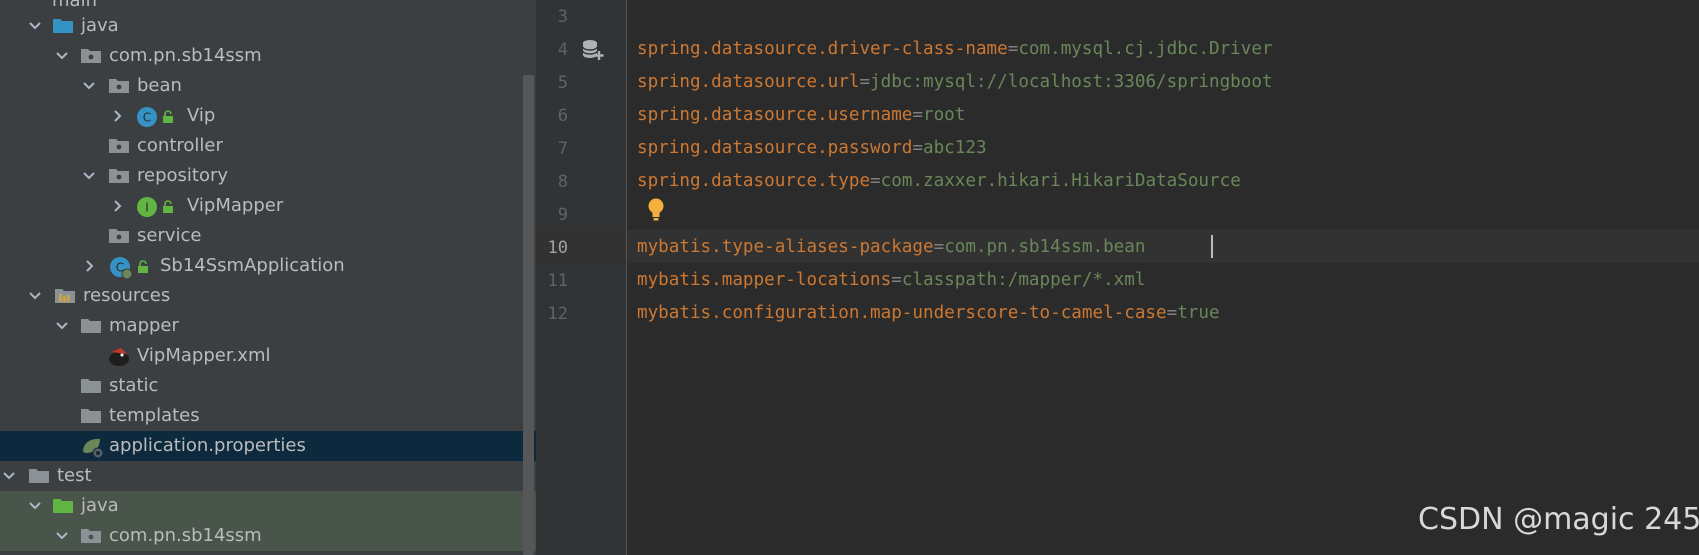  Describe the element at coordinates (268, 446) in the screenshot. I see `tree-item-file-application-properties: application.properties` at that location.